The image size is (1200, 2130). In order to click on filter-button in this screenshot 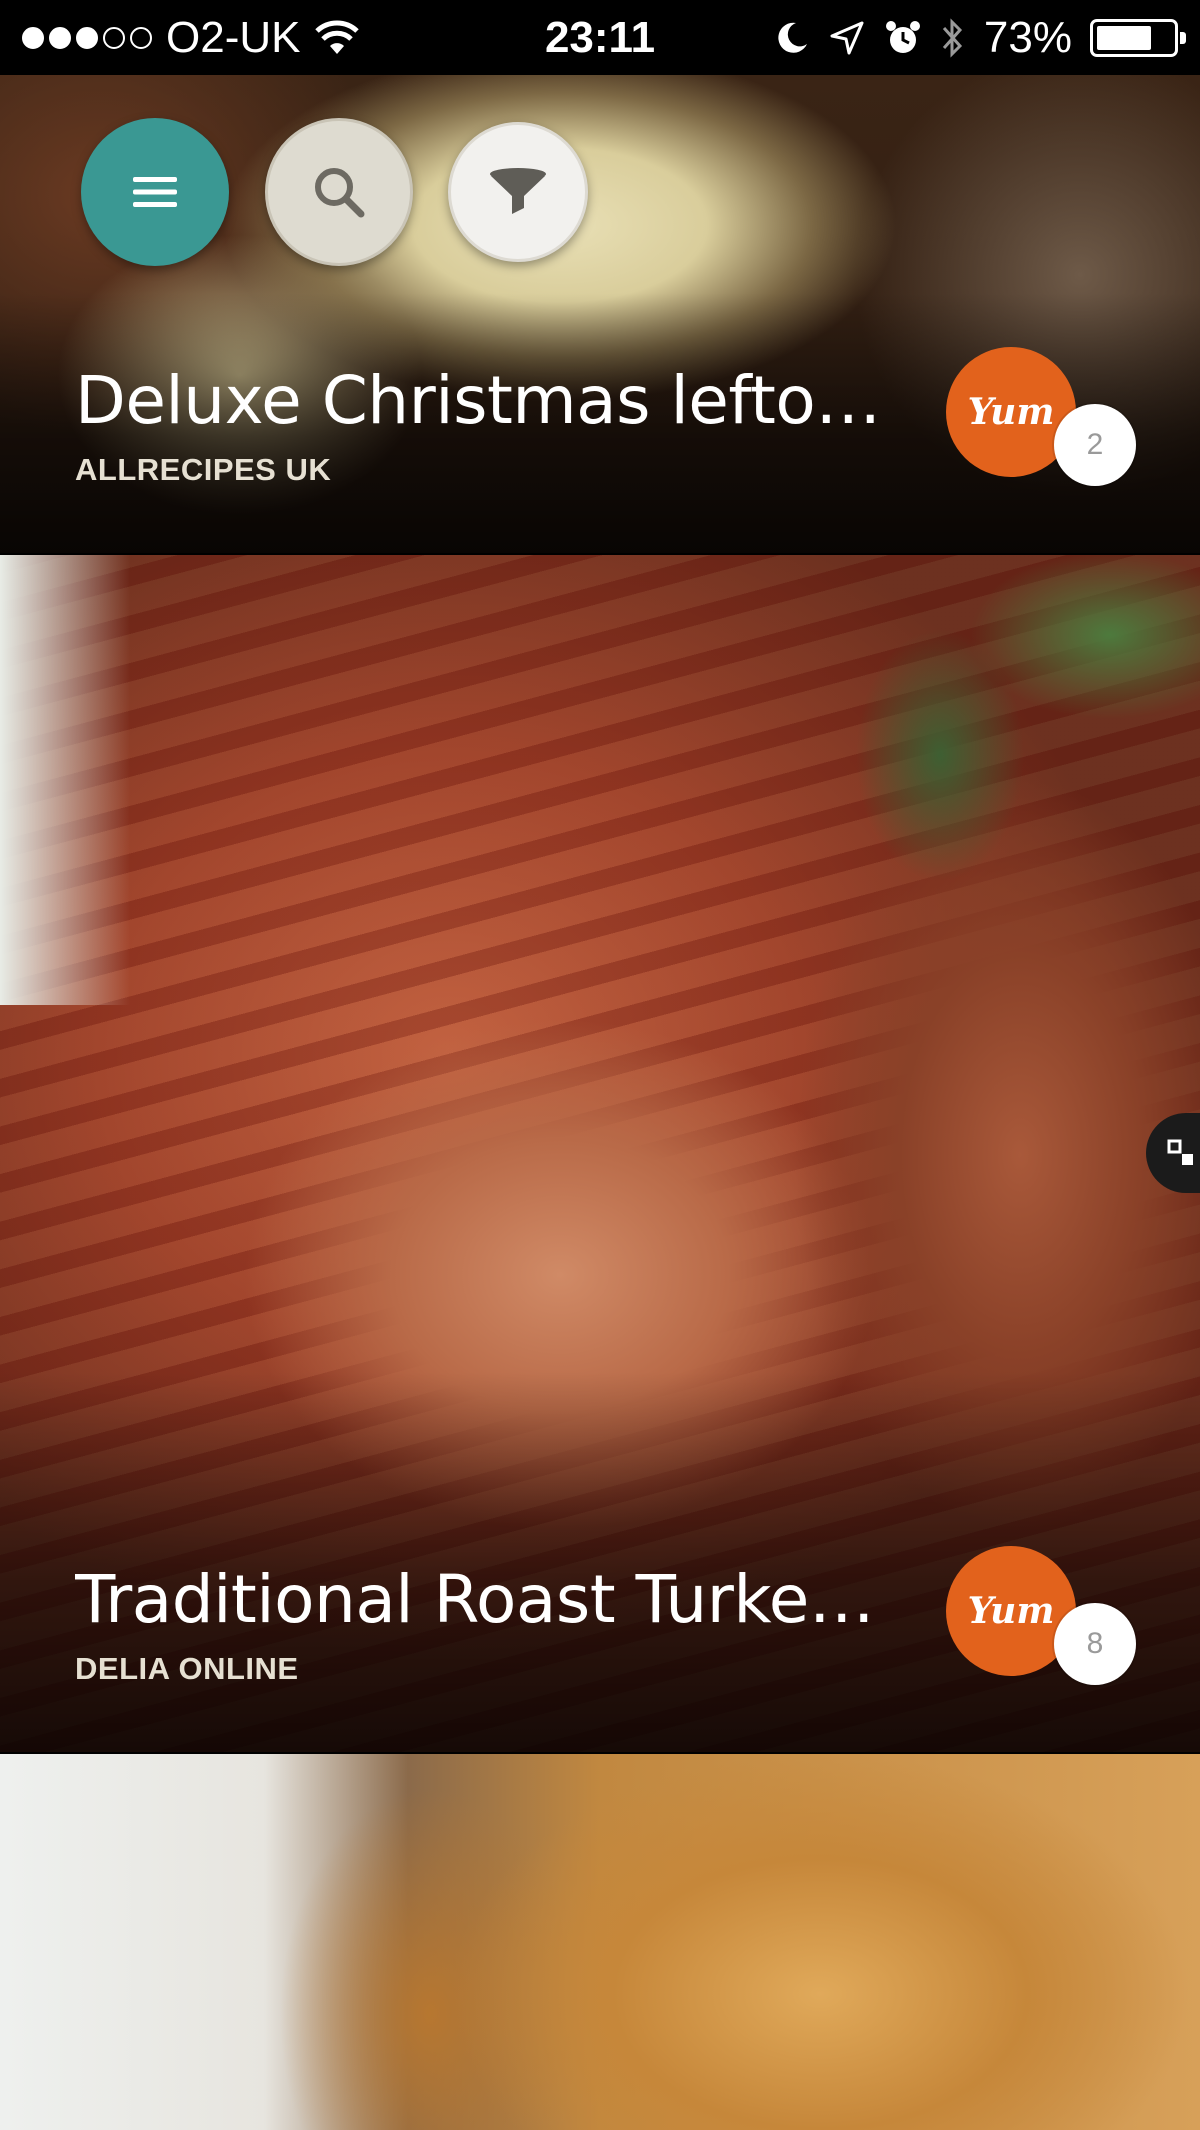, I will do `click(518, 192)`.